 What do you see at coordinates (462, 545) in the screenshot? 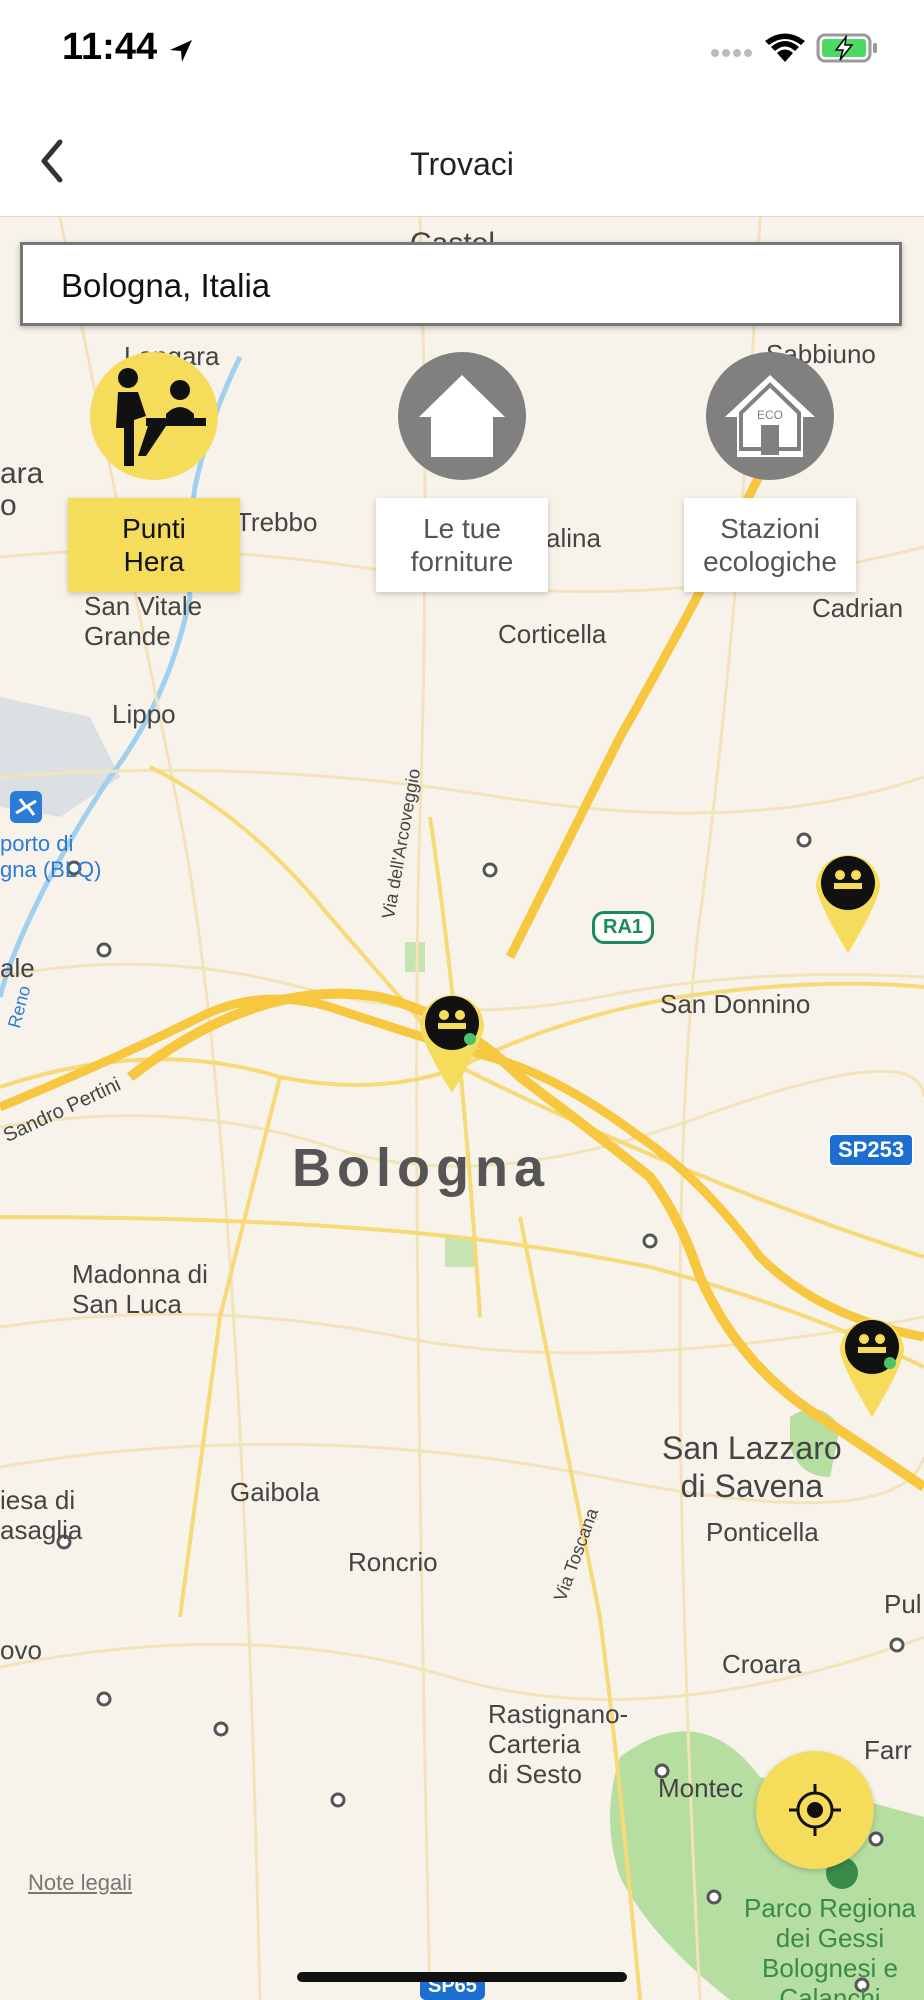
I see `category-label: Le tue forniture` at bounding box center [462, 545].